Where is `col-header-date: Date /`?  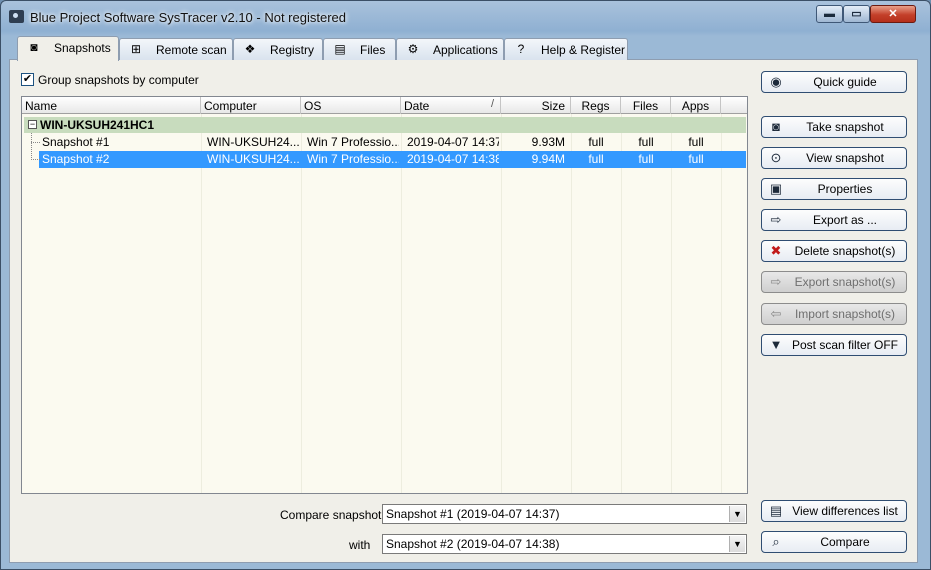
col-header-date: Date / is located at coordinates (451, 105).